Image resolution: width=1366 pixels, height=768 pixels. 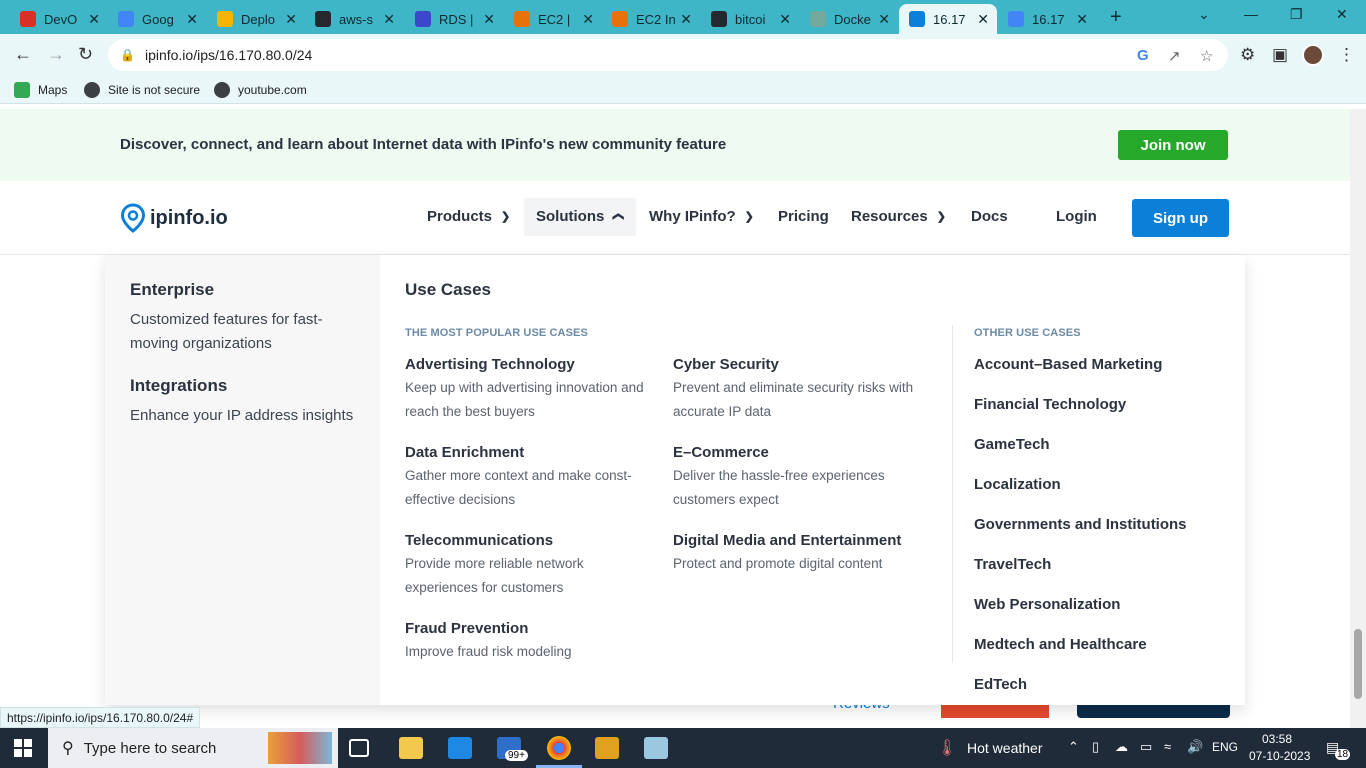 What do you see at coordinates (85, 54) in the screenshot?
I see `reload-icon: ↻` at bounding box center [85, 54].